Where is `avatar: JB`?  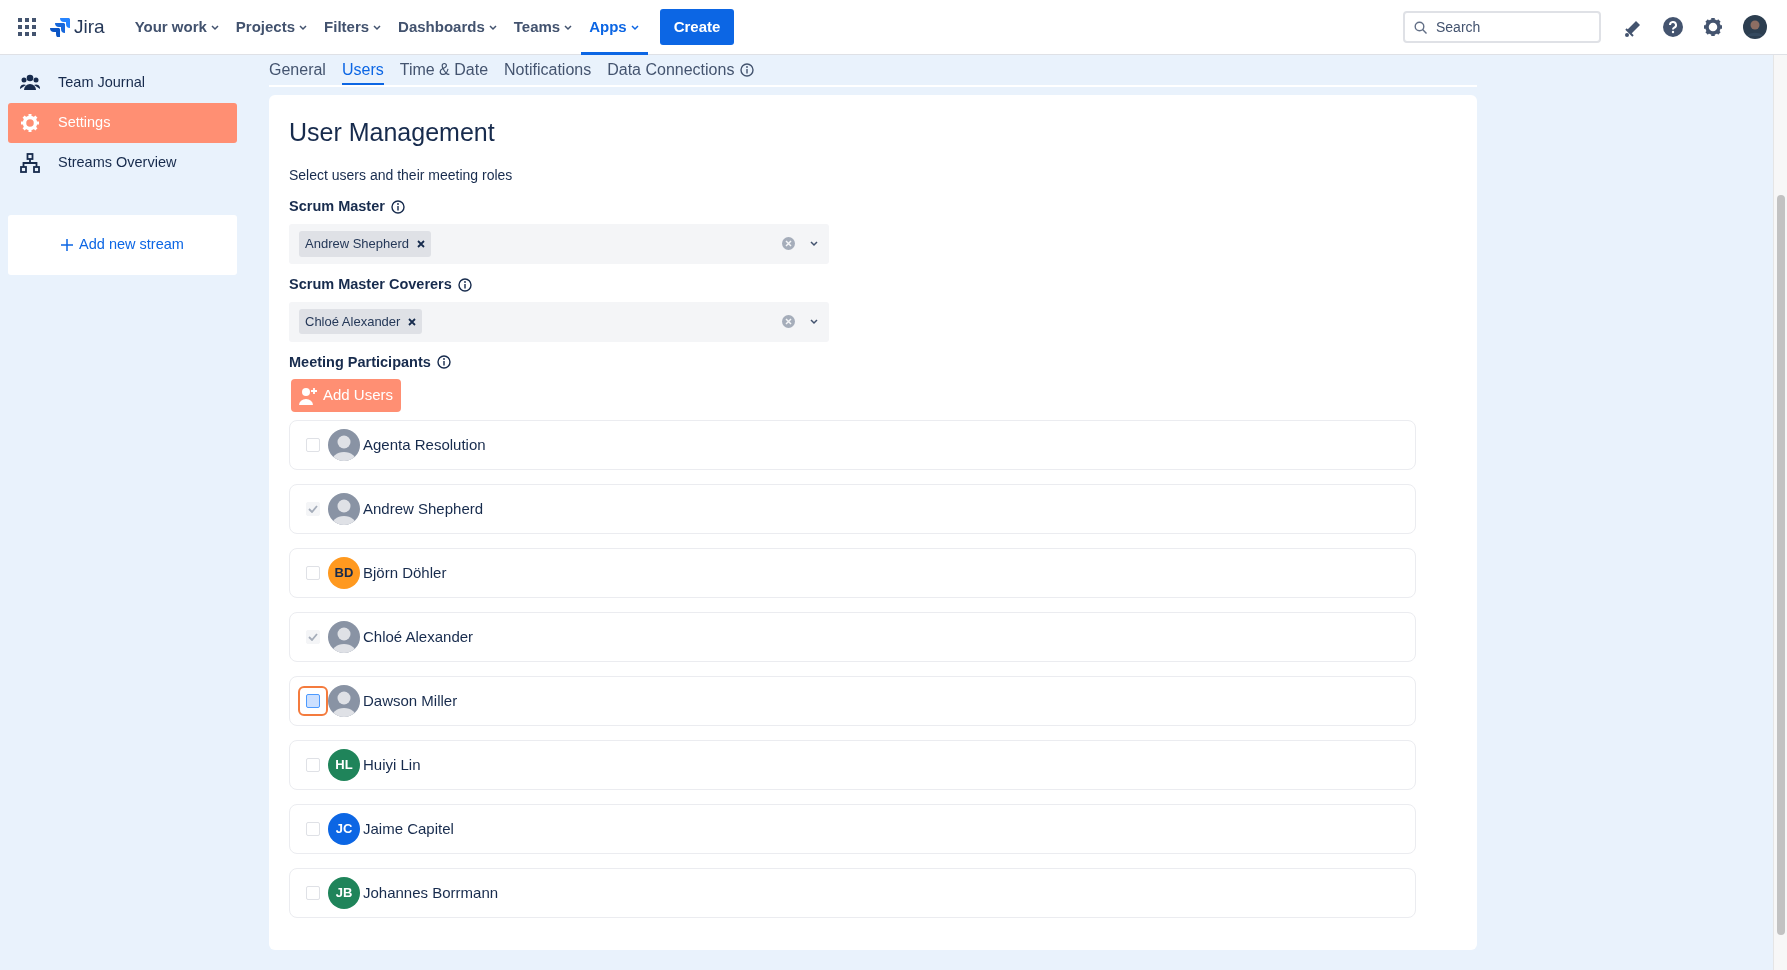 avatar: JB is located at coordinates (344, 892).